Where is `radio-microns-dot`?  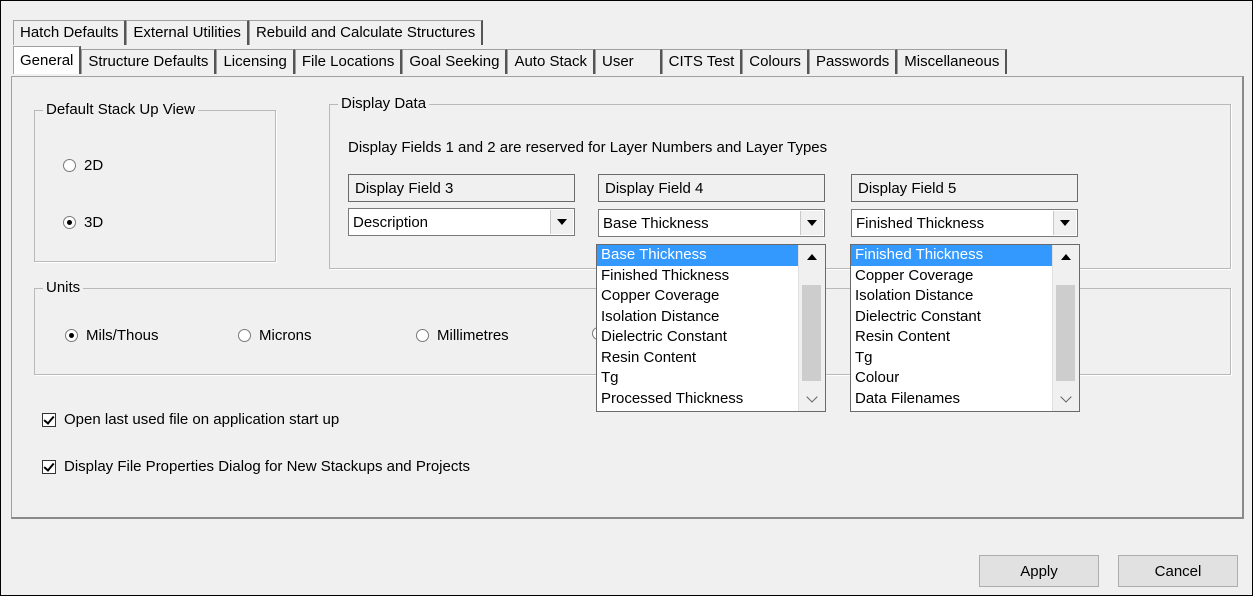
radio-microns-dot is located at coordinates (244, 335).